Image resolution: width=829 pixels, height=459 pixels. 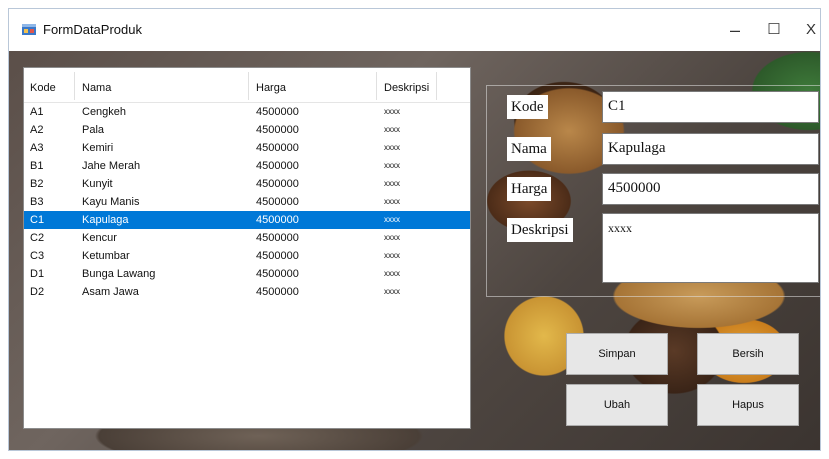 I want to click on cell-nama: Kayu Manis, so click(x=111, y=202).